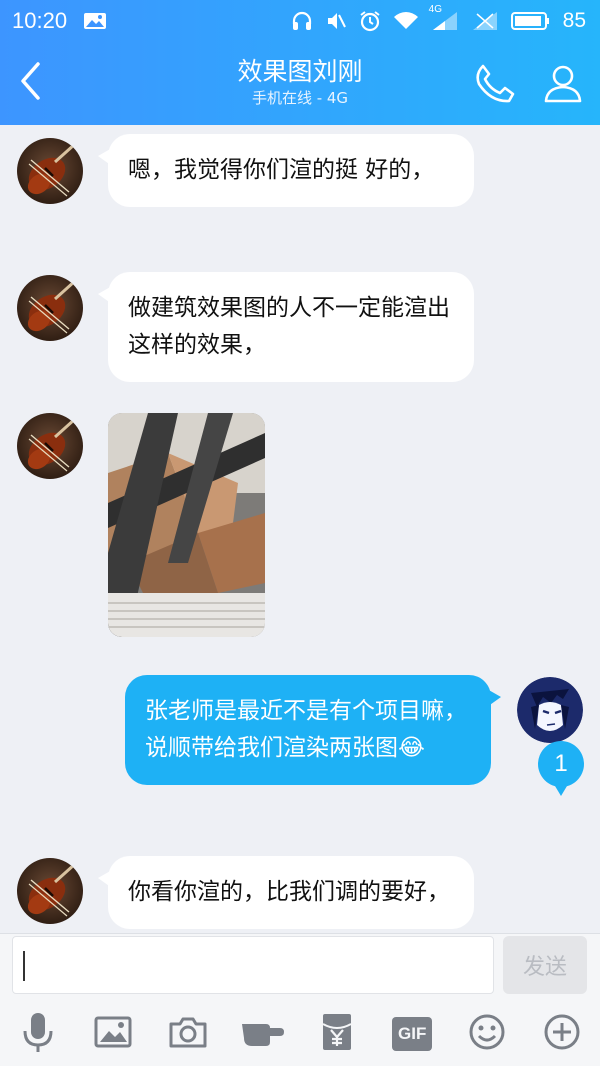  What do you see at coordinates (186, 525) in the screenshot?
I see `image-message` at bounding box center [186, 525].